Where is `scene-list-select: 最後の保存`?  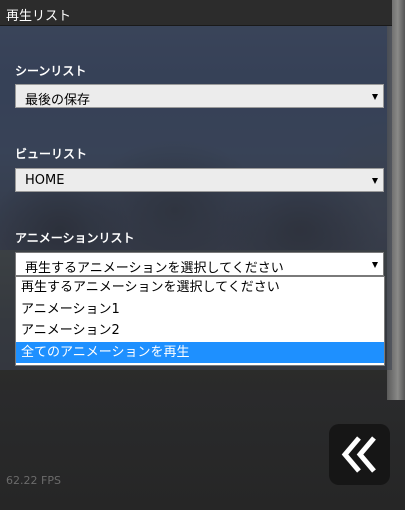
scene-list-select: 最後の保存 is located at coordinates (199, 96).